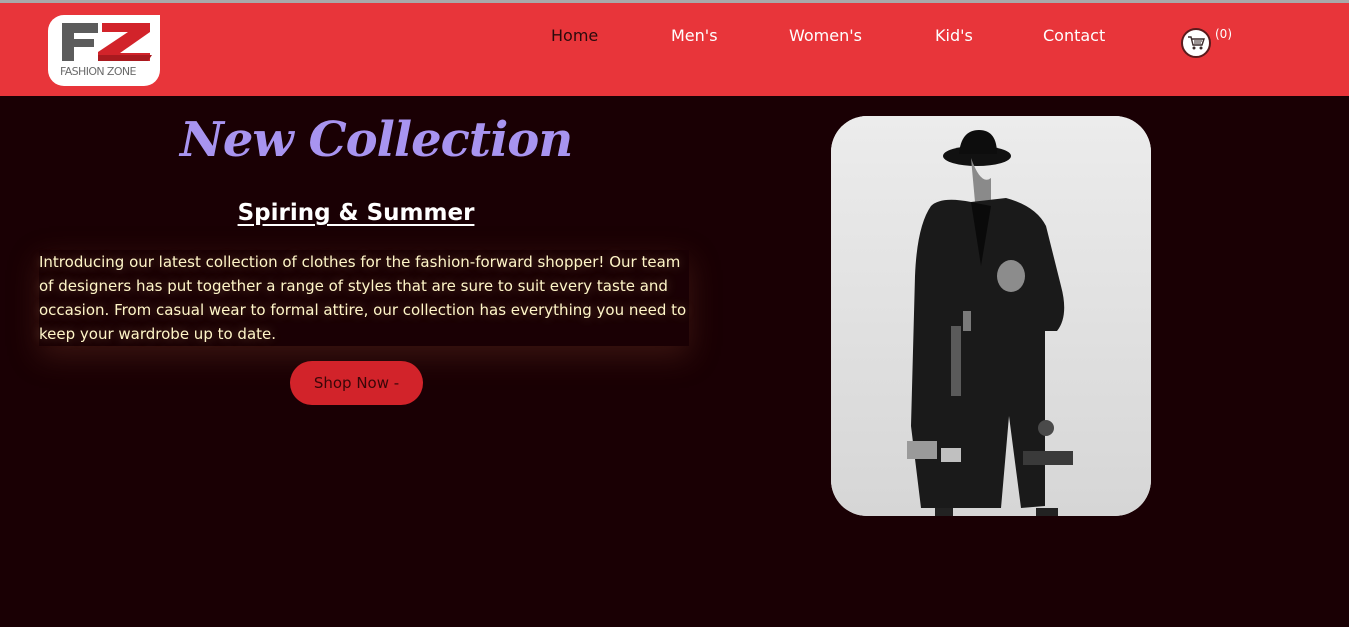 The width and height of the screenshot is (1349, 627). What do you see at coordinates (825, 35) in the screenshot?
I see `nav-womens: Women's` at bounding box center [825, 35].